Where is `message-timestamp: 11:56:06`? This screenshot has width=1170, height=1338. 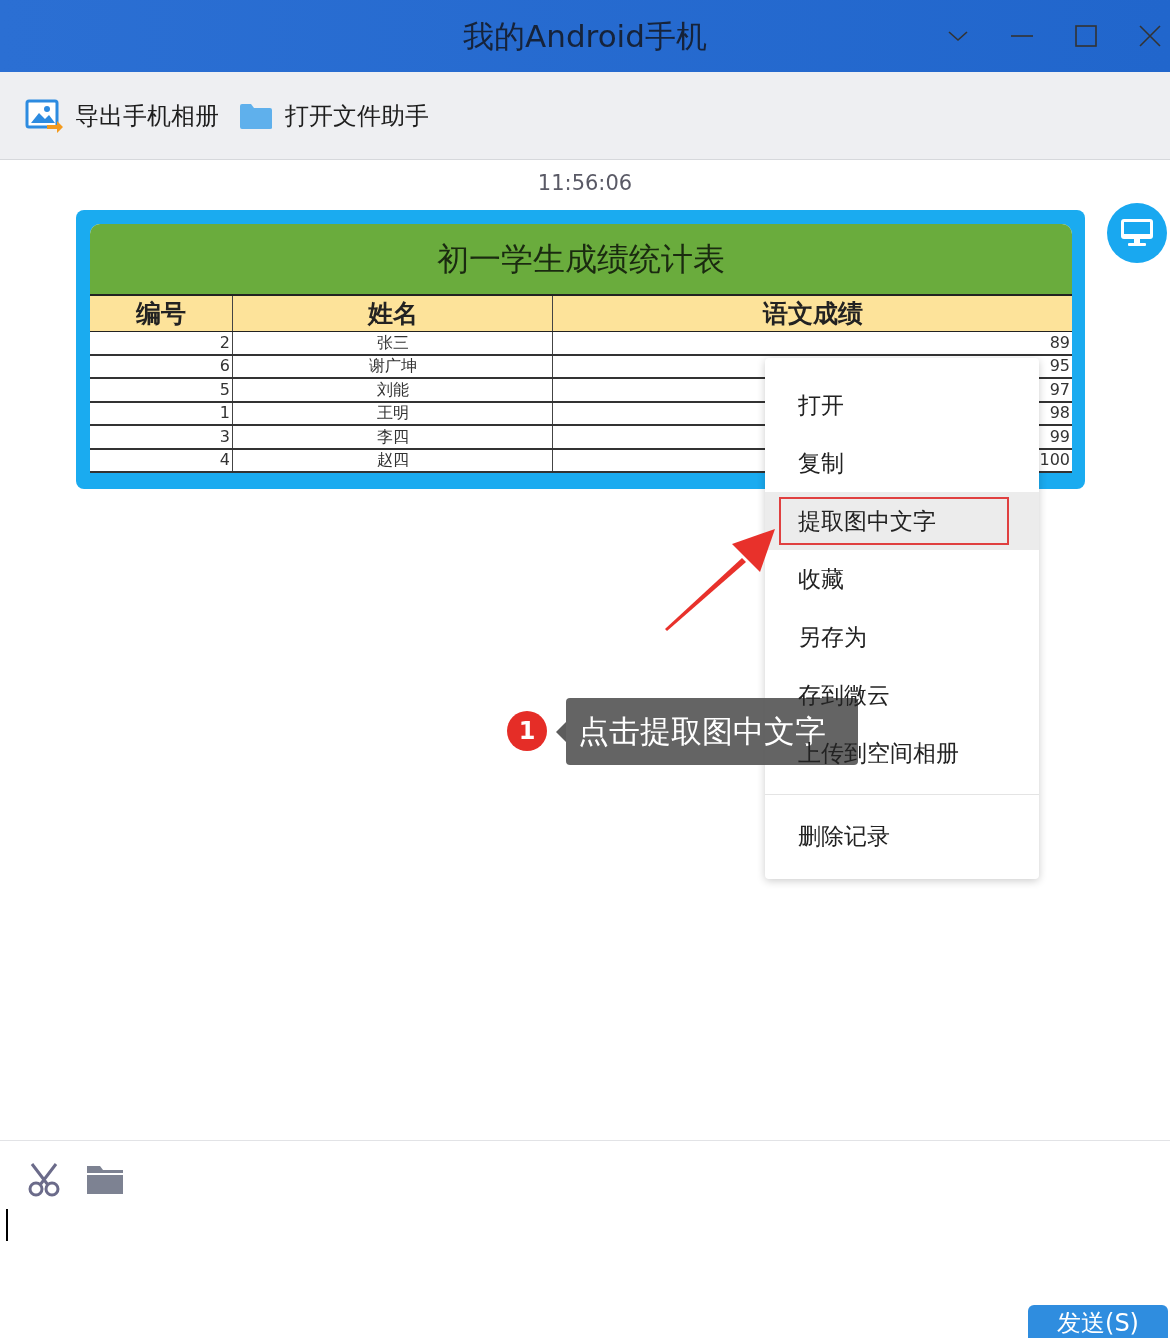
message-timestamp: 11:56:06 is located at coordinates (585, 183).